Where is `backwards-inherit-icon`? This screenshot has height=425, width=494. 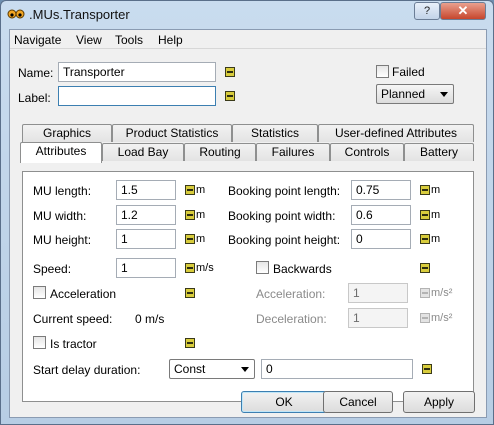 backwards-inherit-icon is located at coordinates (425, 268).